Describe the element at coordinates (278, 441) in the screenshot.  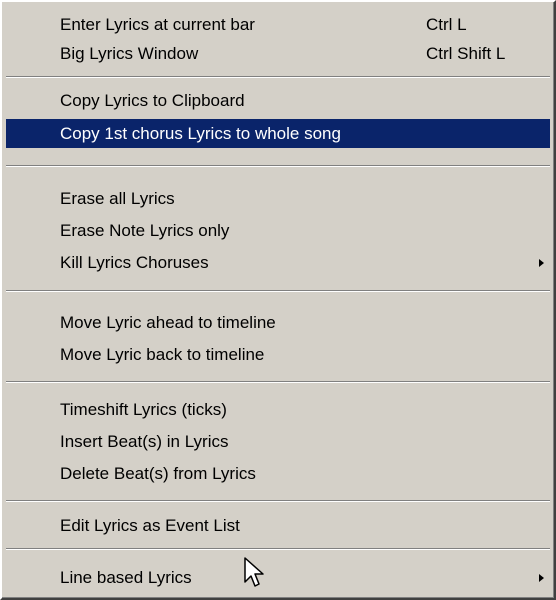
I see `menu-item-insert-beats: Insert Beat(s) in Lyrics` at that location.